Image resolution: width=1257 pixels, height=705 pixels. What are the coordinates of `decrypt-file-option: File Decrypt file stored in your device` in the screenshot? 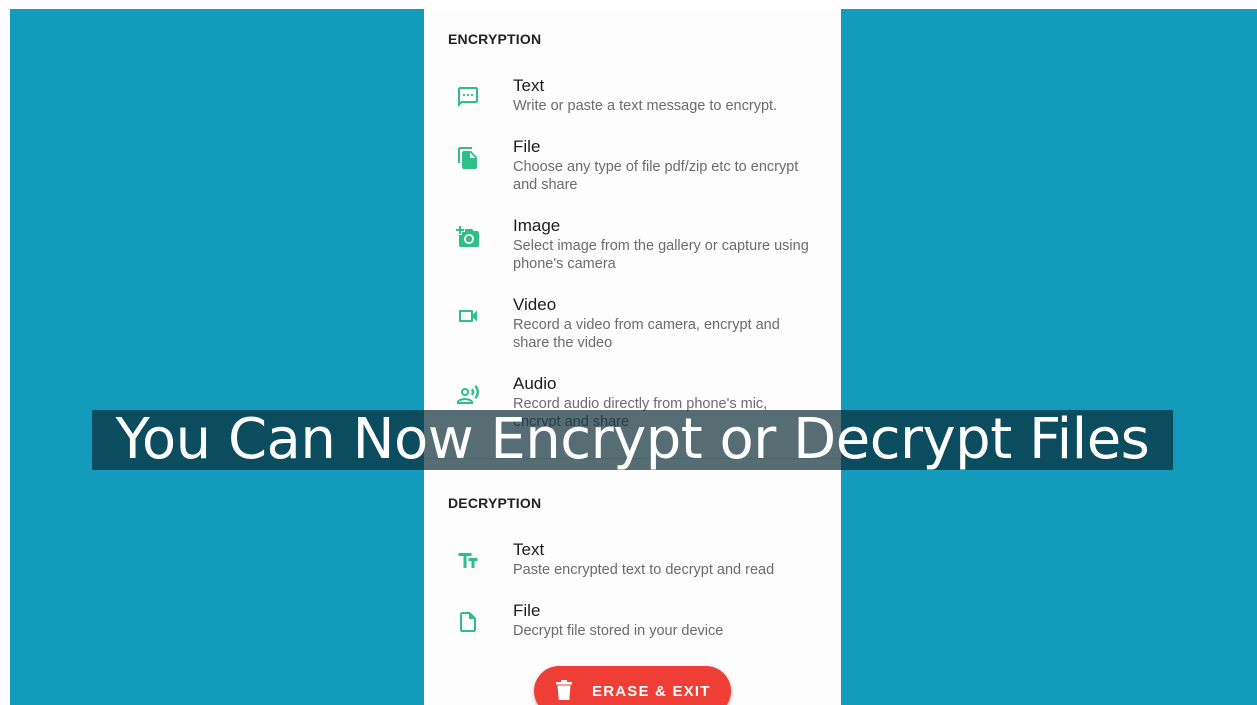 It's located at (632, 623).